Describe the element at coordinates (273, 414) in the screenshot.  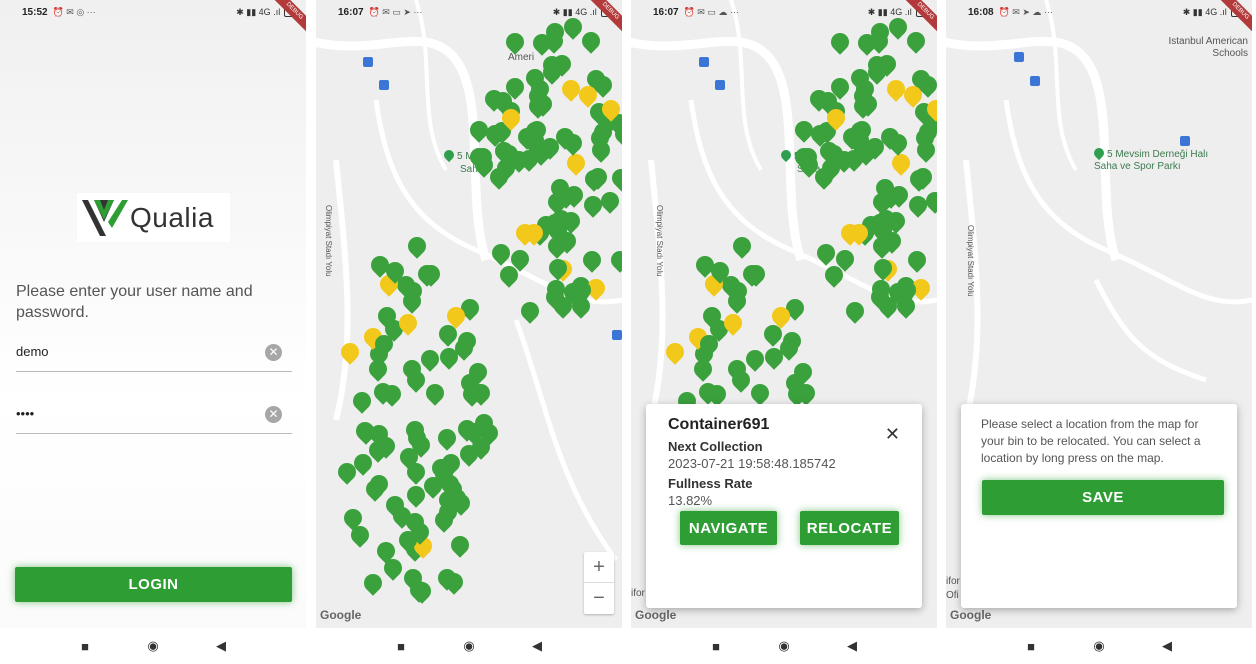
I see `clear-password-icon: ✕` at that location.